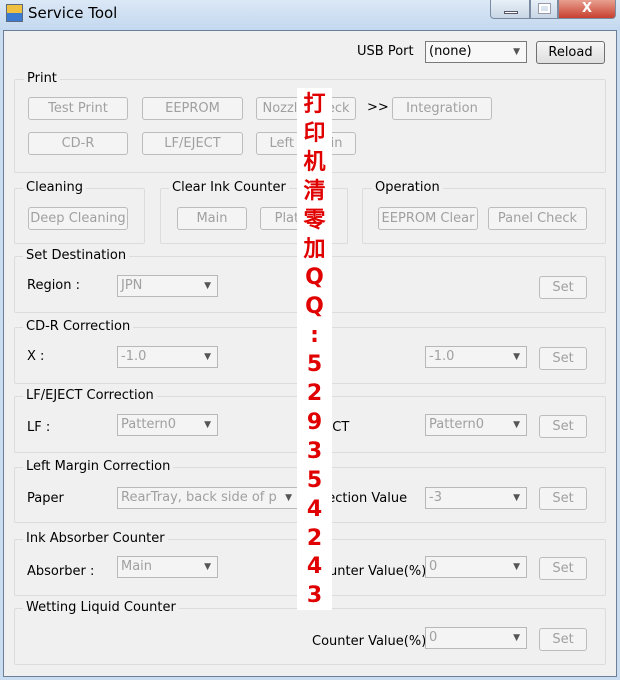 The image size is (620, 680). Describe the element at coordinates (212, 218) in the screenshot. I see `clear-main-button: Main` at that location.